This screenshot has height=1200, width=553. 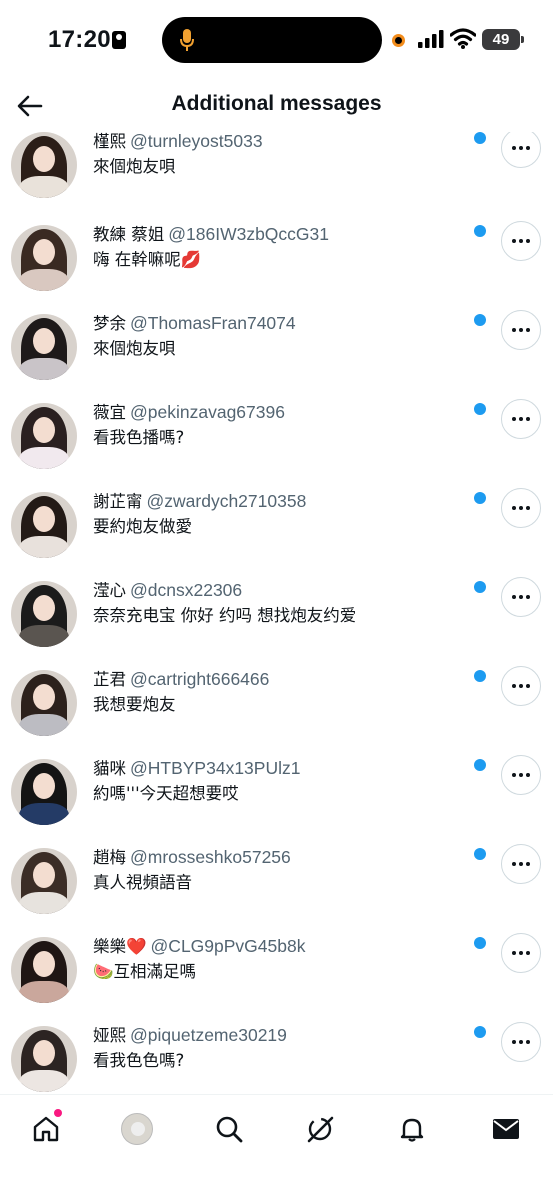 I want to click on user-handle: @CLG9pPvG45b8k, so click(x=228, y=946).